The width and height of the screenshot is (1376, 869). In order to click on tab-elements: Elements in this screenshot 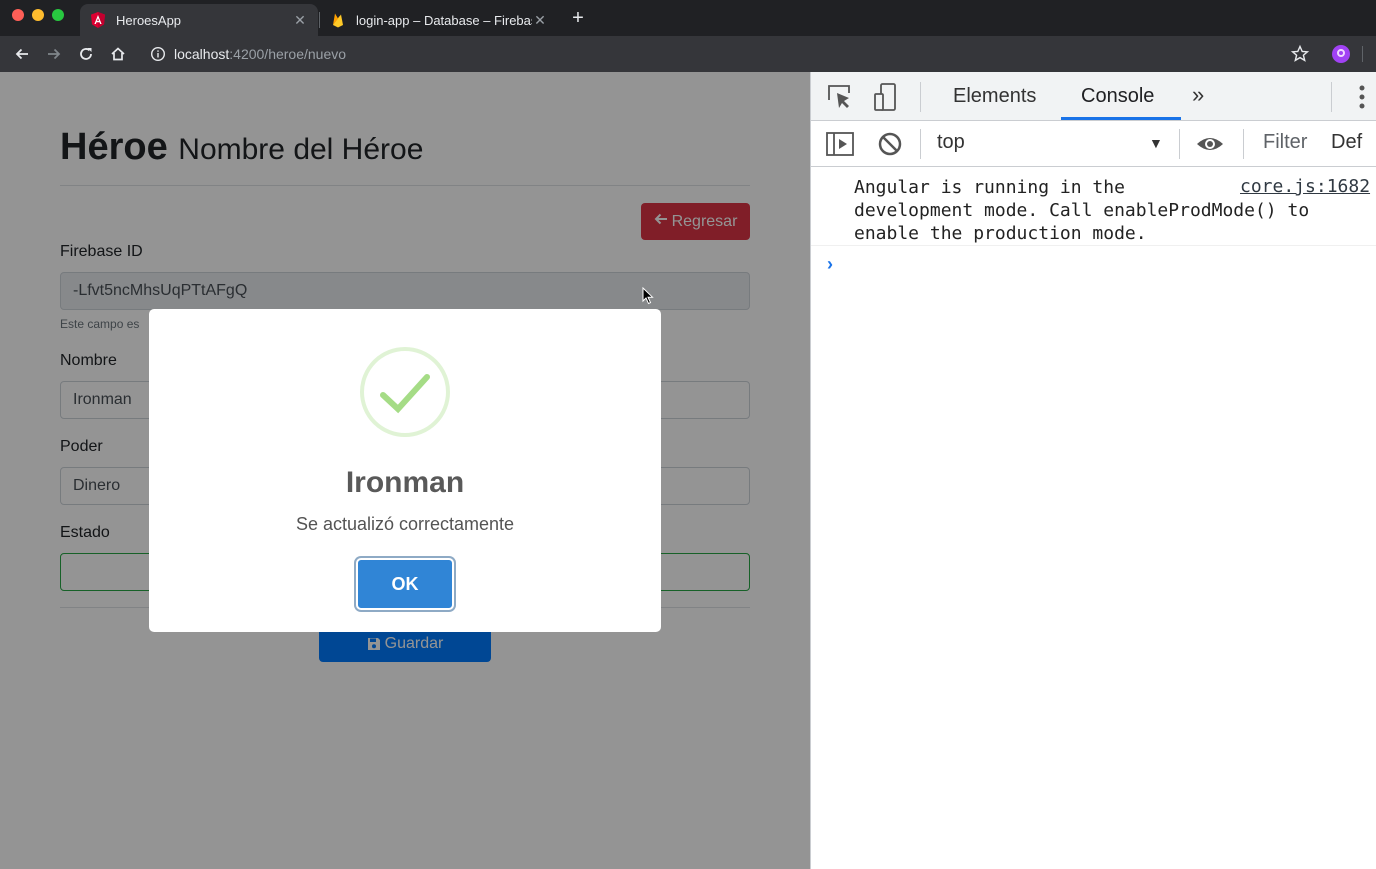, I will do `click(994, 96)`.